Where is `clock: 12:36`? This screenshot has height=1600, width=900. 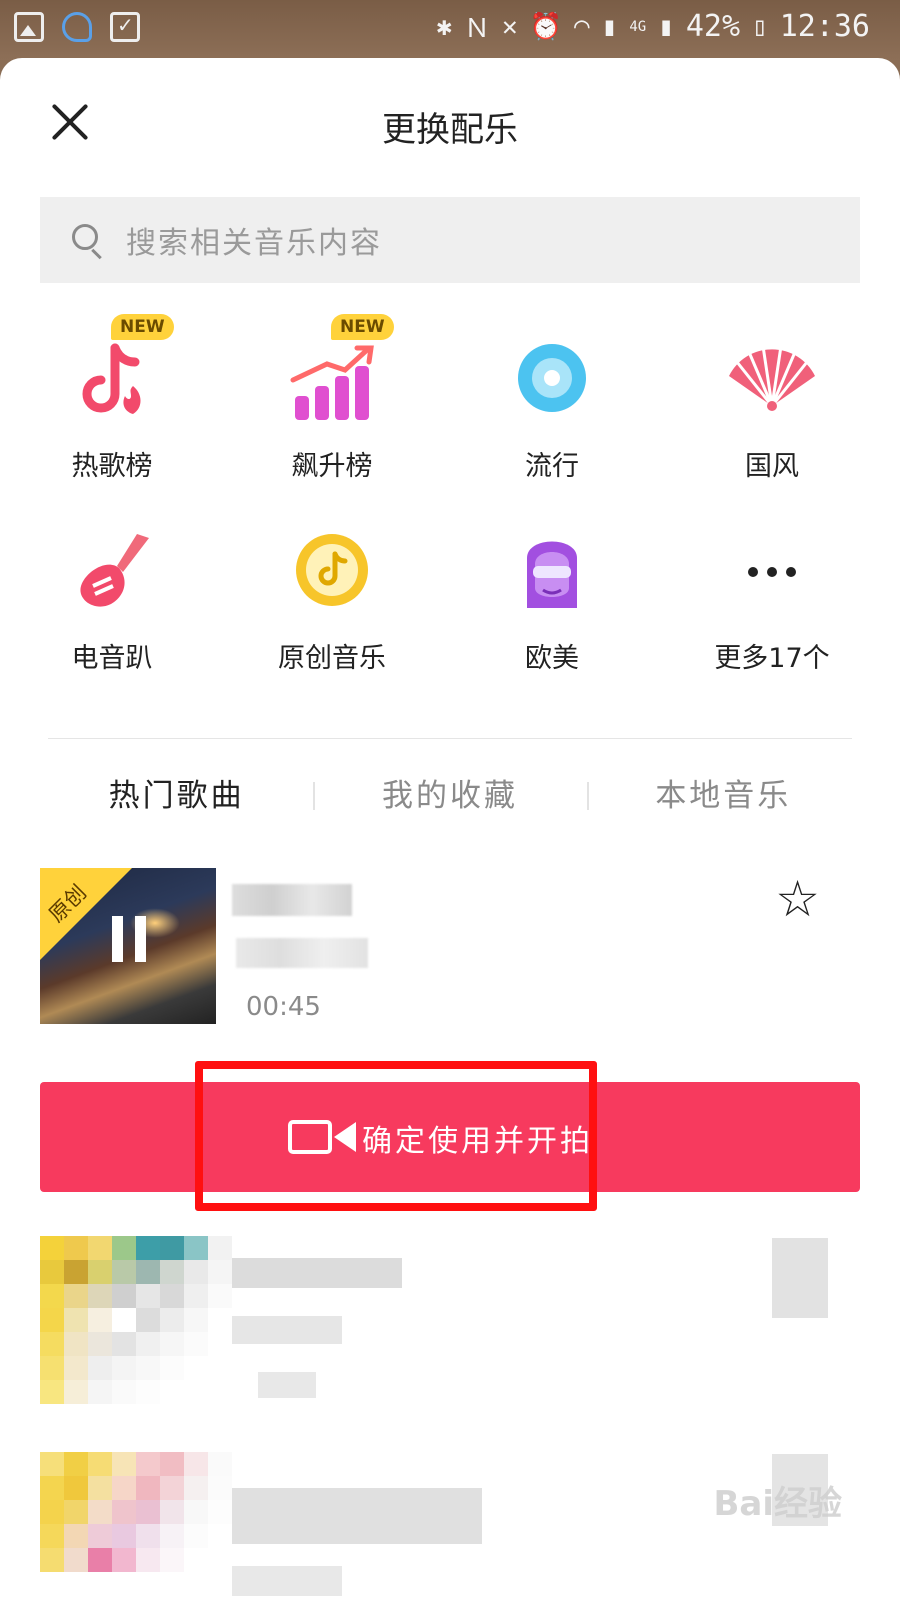 clock: 12:36 is located at coordinates (824, 26).